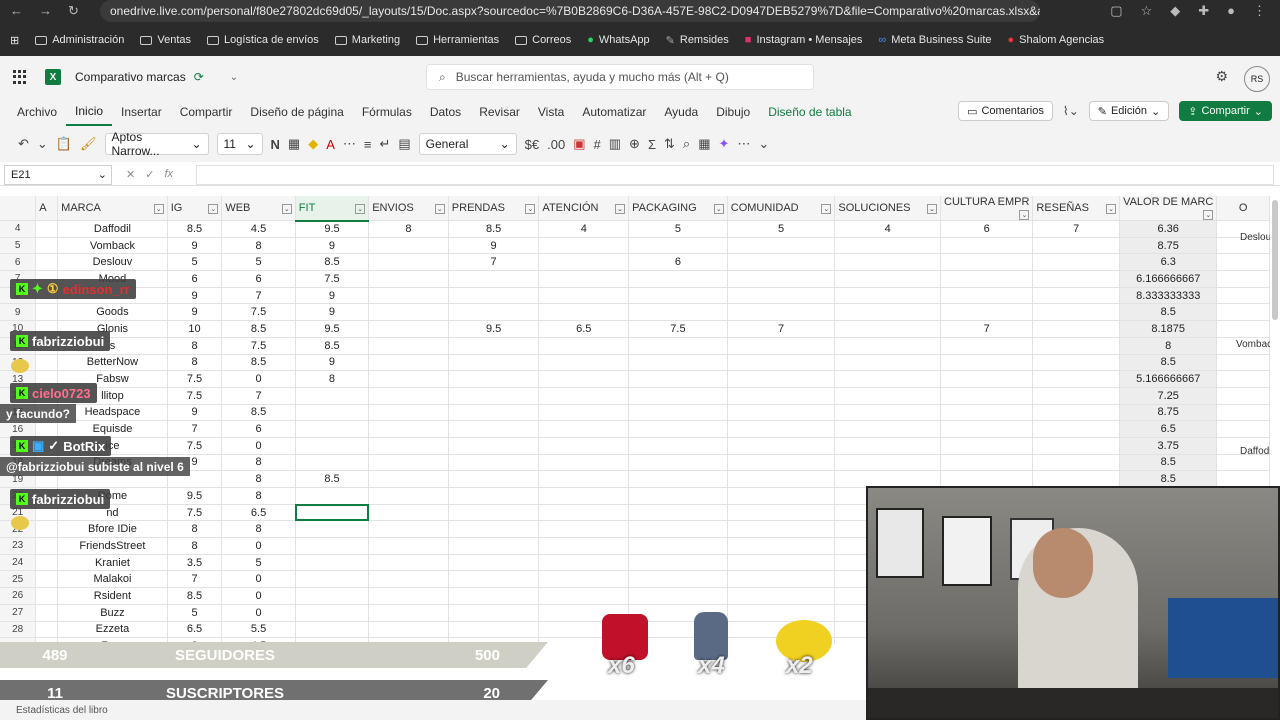  What do you see at coordinates (467, 144) in the screenshot?
I see `number-format-select: General ⌄` at bounding box center [467, 144].